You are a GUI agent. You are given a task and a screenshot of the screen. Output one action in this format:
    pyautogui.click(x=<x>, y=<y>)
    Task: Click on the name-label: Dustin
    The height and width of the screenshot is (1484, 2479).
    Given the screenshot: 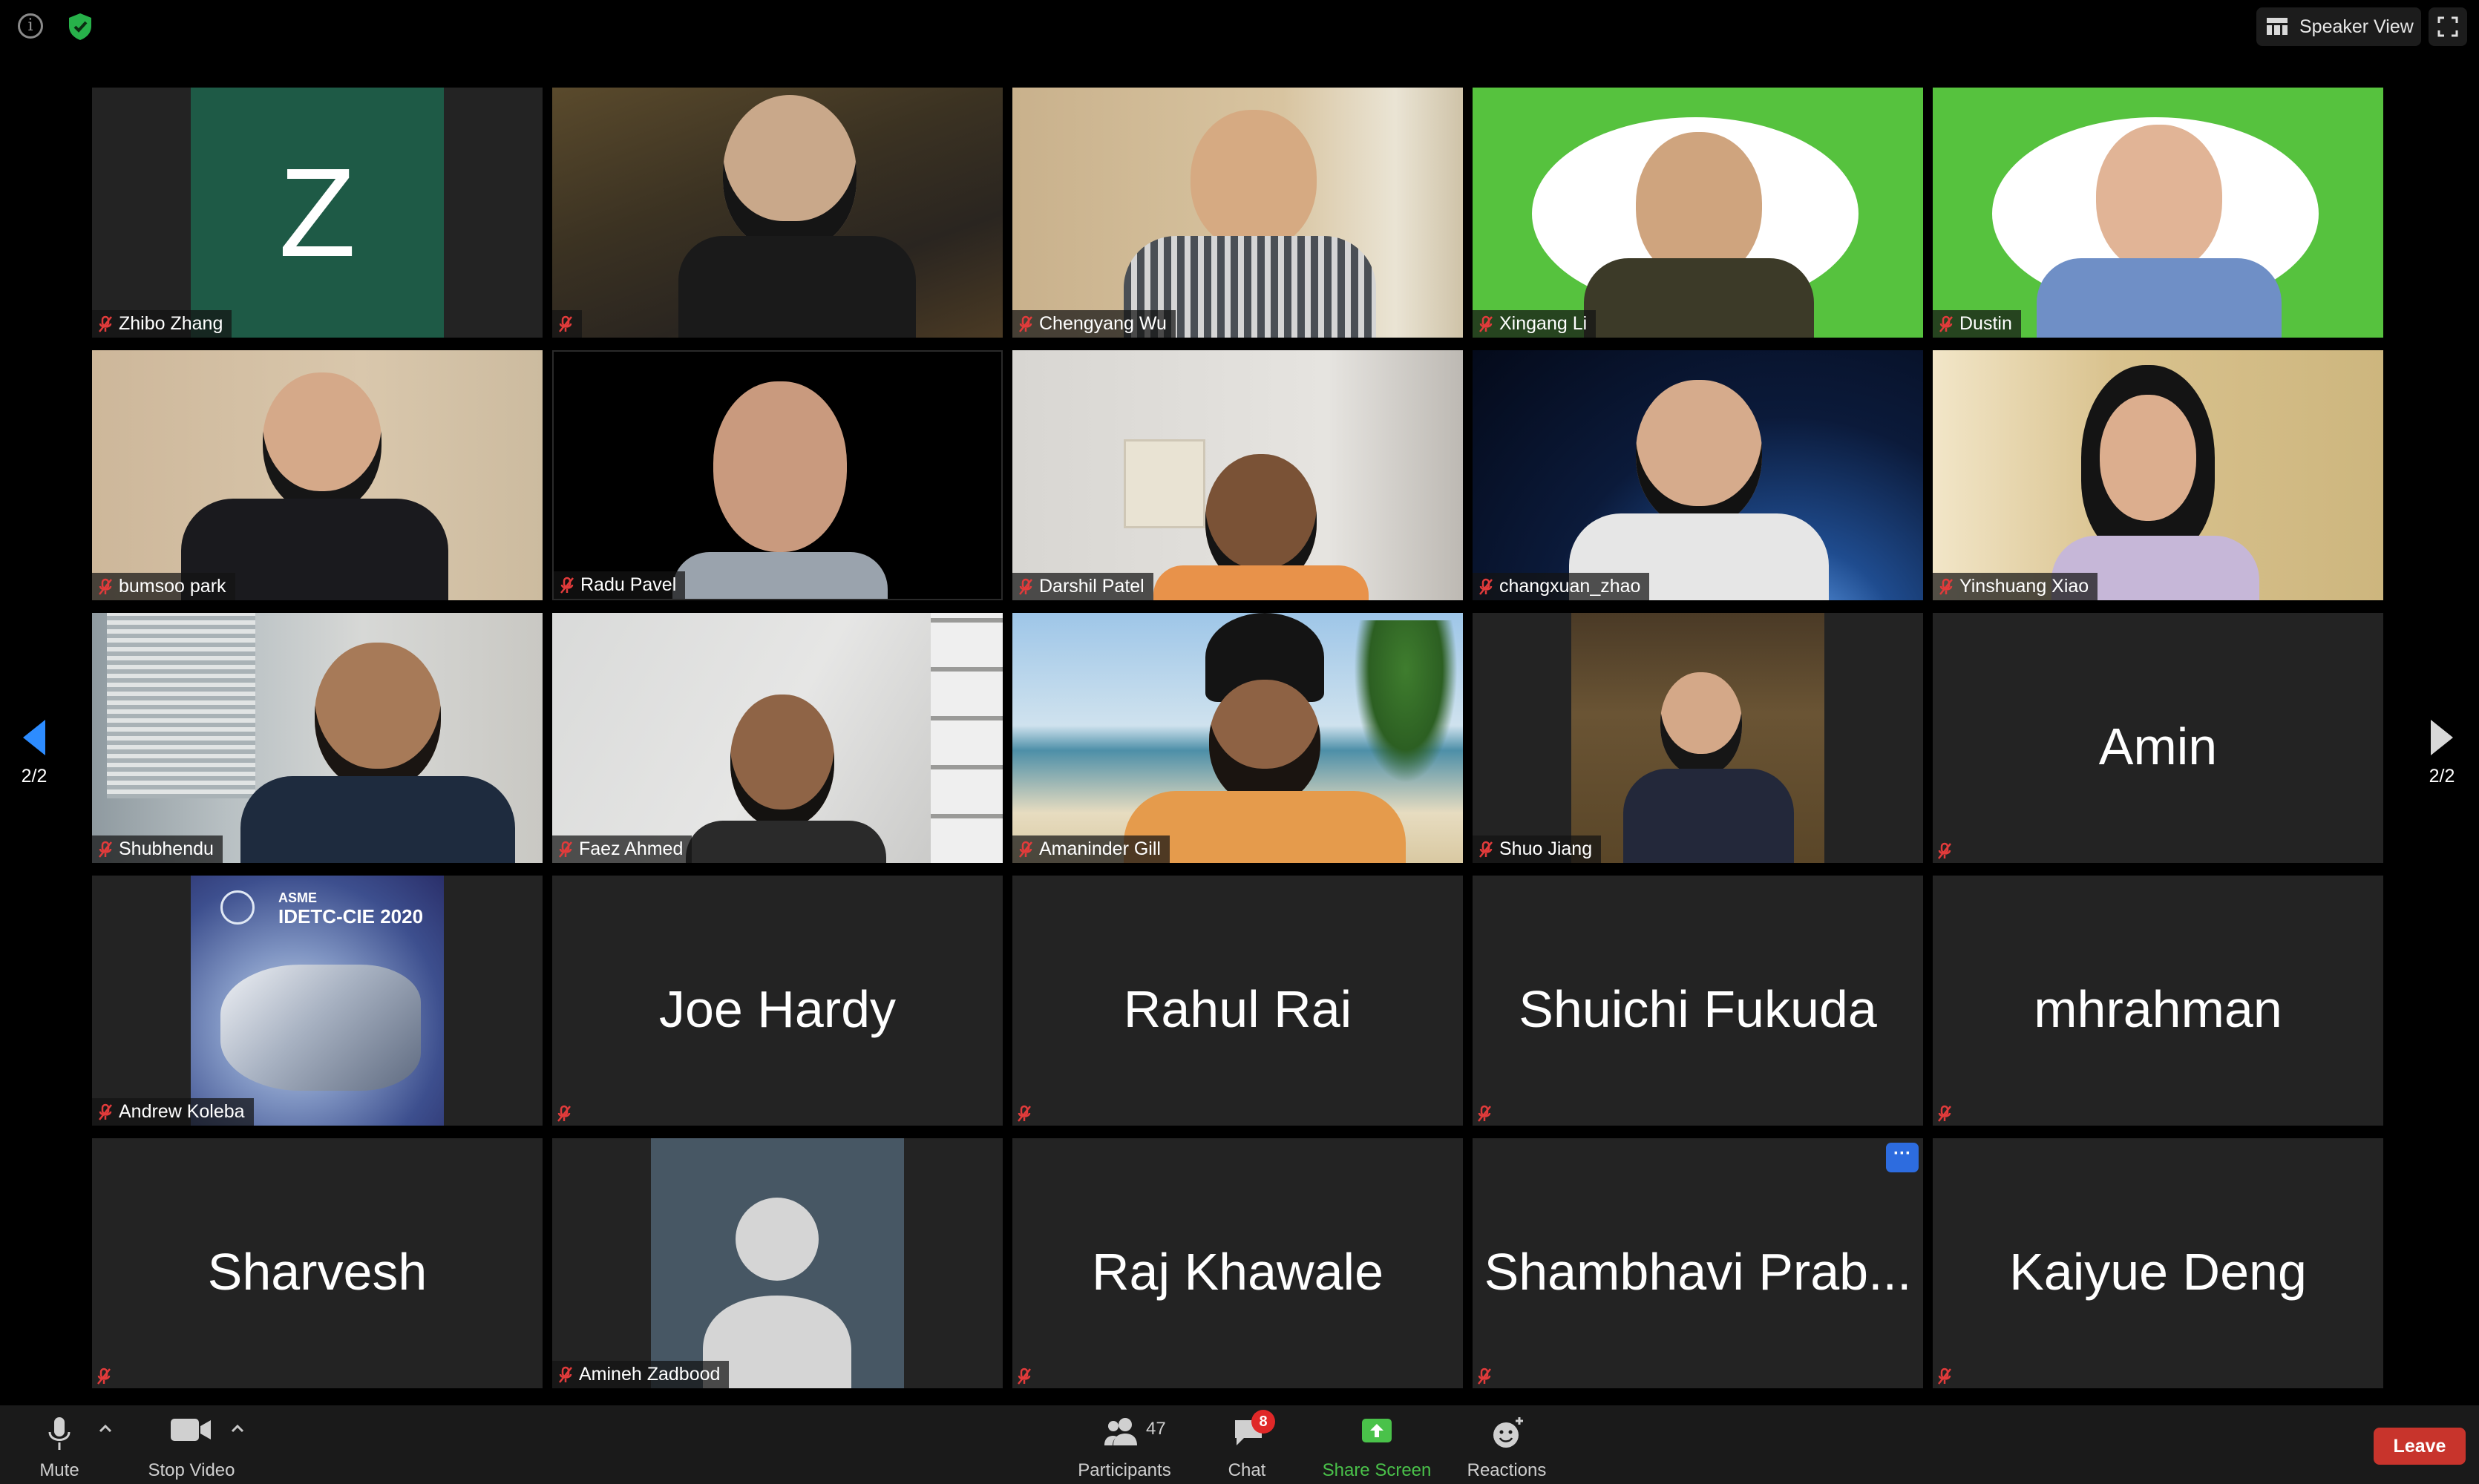 What is the action you would take?
    pyautogui.click(x=1977, y=324)
    